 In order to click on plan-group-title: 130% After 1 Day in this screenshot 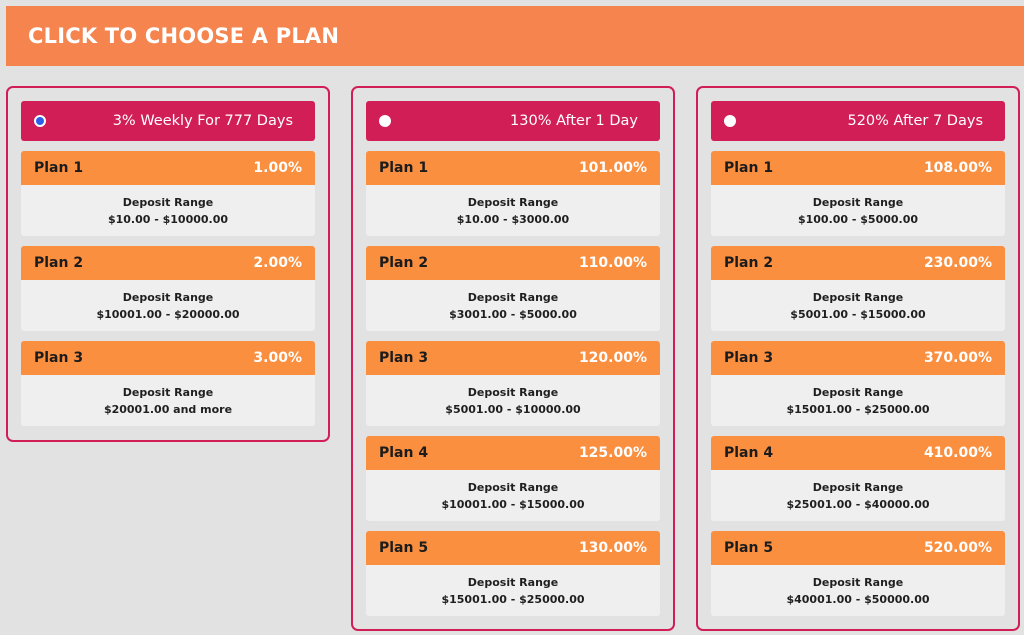, I will do `click(574, 121)`.